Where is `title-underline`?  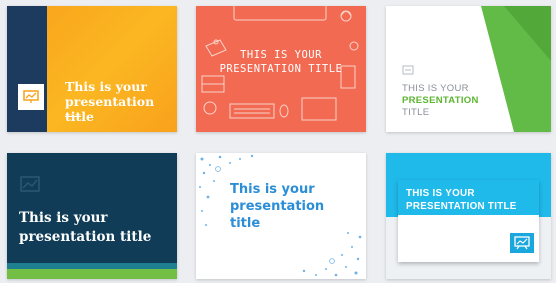 title-underline is located at coordinates (73, 116).